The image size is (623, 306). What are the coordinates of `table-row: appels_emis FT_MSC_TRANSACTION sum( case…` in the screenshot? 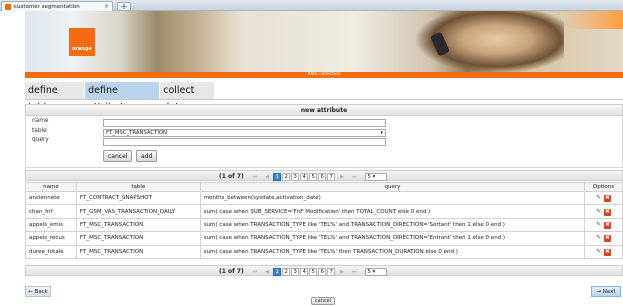 It's located at (324, 225).